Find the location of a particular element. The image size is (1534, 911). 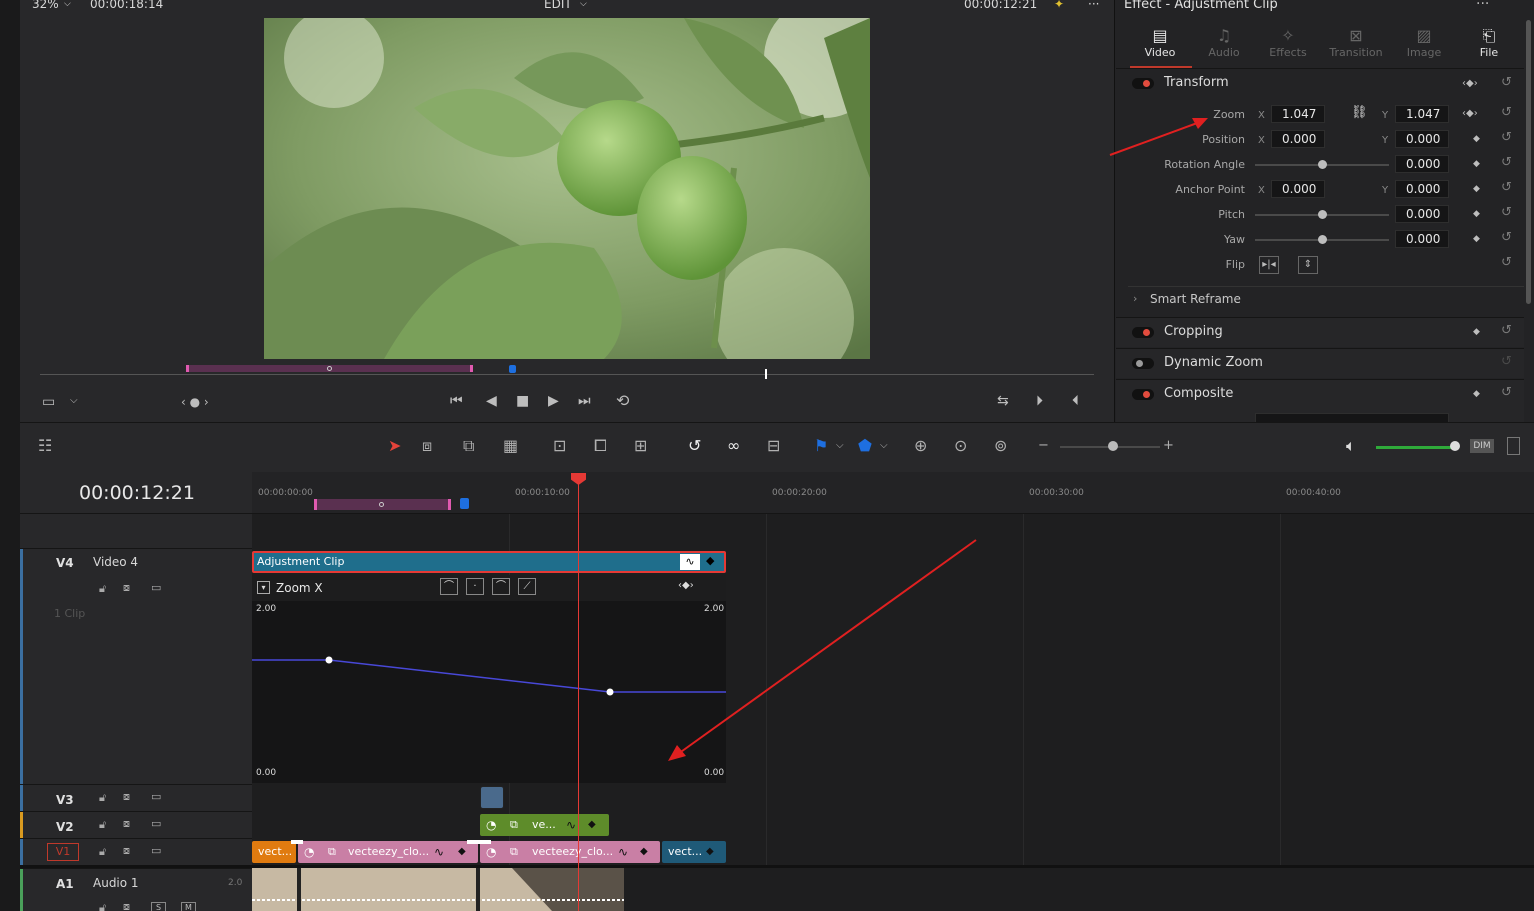

snapping-icon: ↺ is located at coordinates (694, 445).